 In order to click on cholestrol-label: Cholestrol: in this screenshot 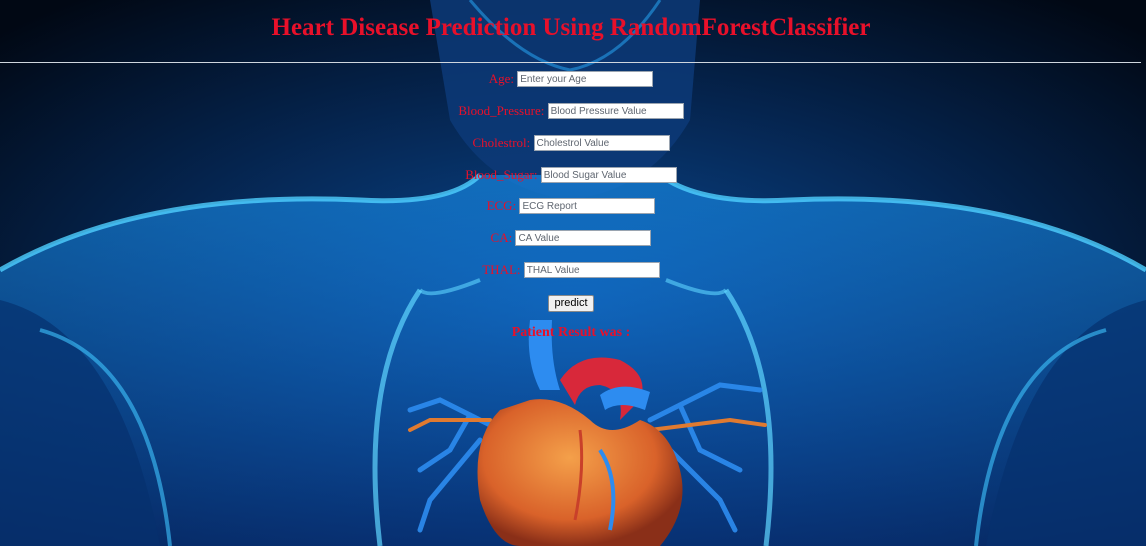, I will do `click(501, 143)`.